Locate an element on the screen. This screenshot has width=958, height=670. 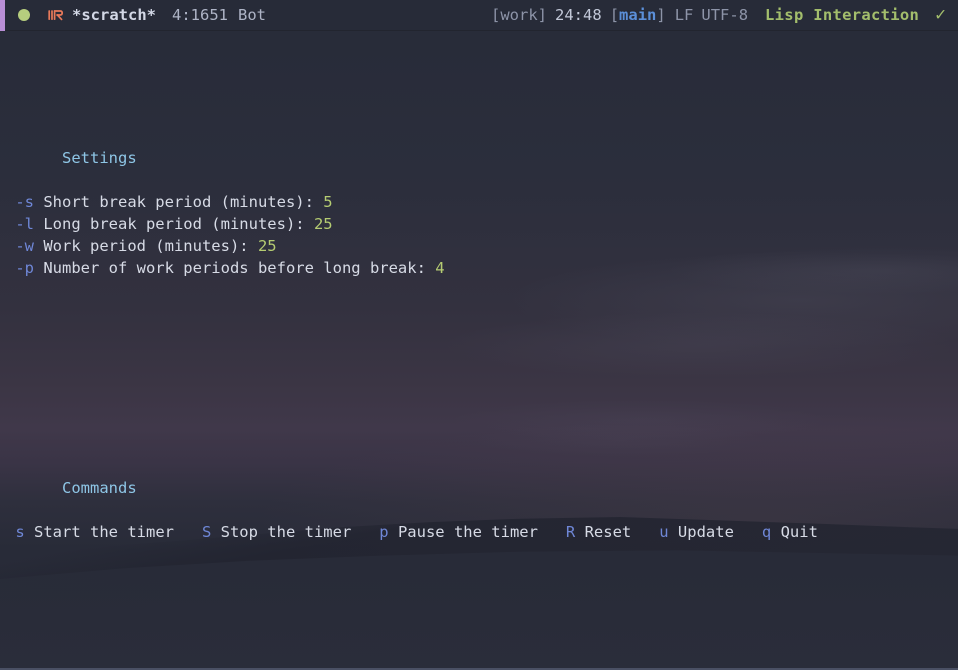
commands-heading: Commands is located at coordinates (482, 476).